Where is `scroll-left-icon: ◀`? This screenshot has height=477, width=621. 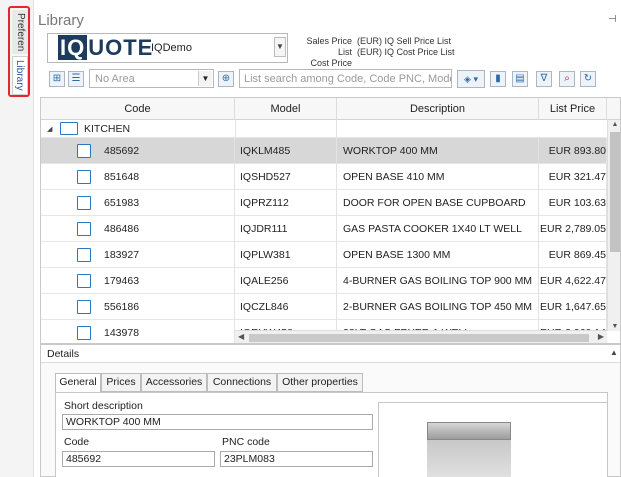
scroll-left-icon: ◀ is located at coordinates (241, 336).